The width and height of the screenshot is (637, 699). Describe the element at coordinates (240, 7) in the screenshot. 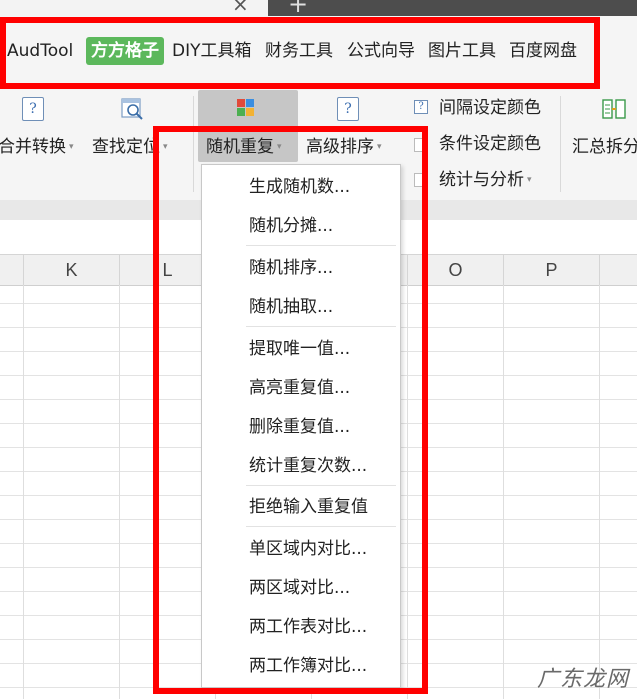

I see `close-icon: ×` at that location.